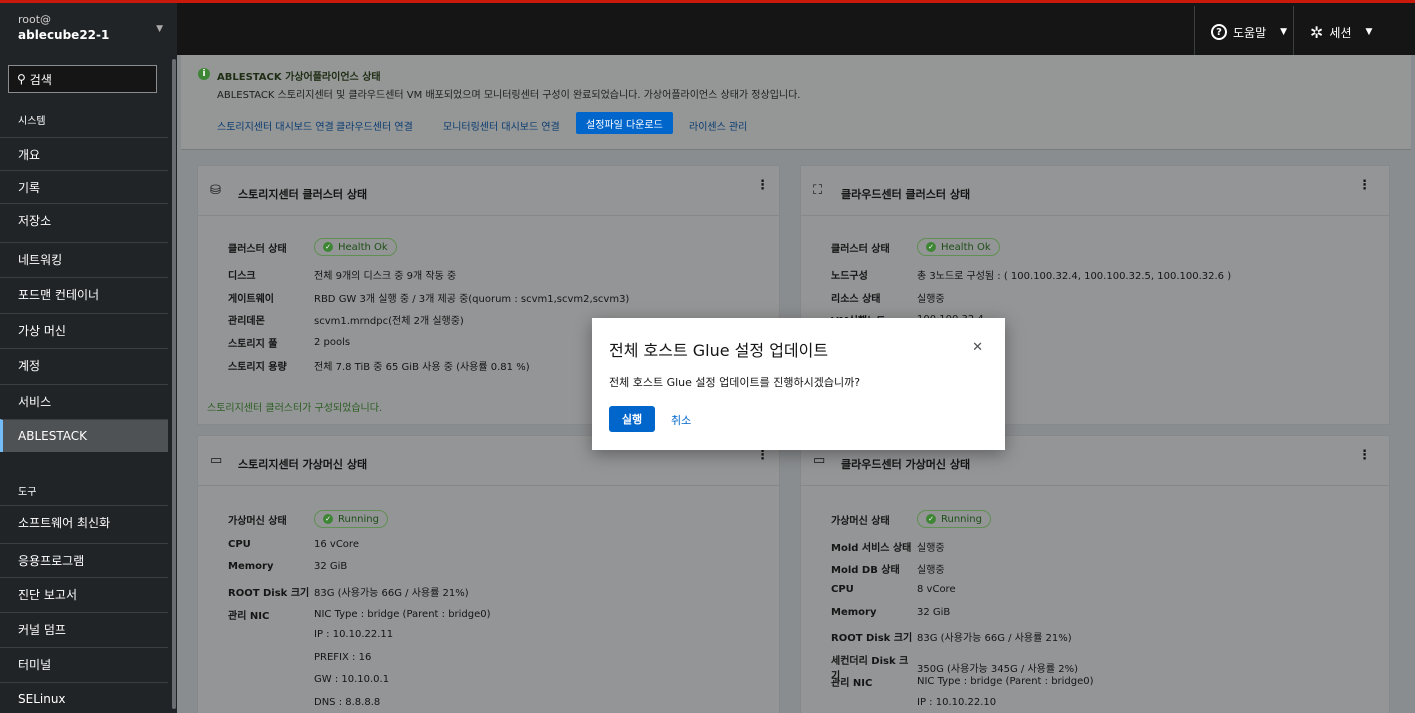  What do you see at coordinates (343, 657) in the screenshot?
I see `row-value: PREFIX : 16` at bounding box center [343, 657].